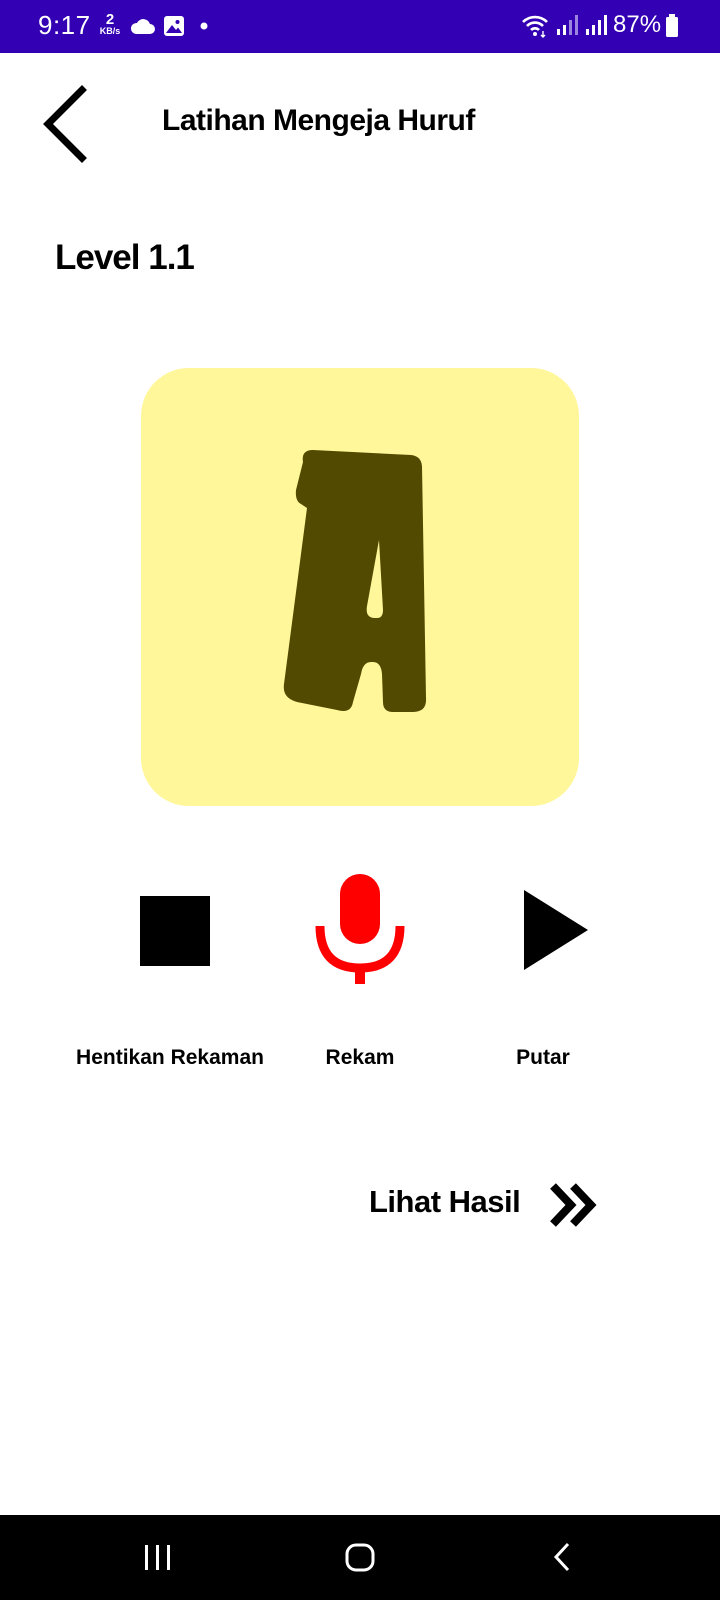 The width and height of the screenshot is (720, 1600). What do you see at coordinates (637, 24) in the screenshot?
I see `battery-percent: 87%` at bounding box center [637, 24].